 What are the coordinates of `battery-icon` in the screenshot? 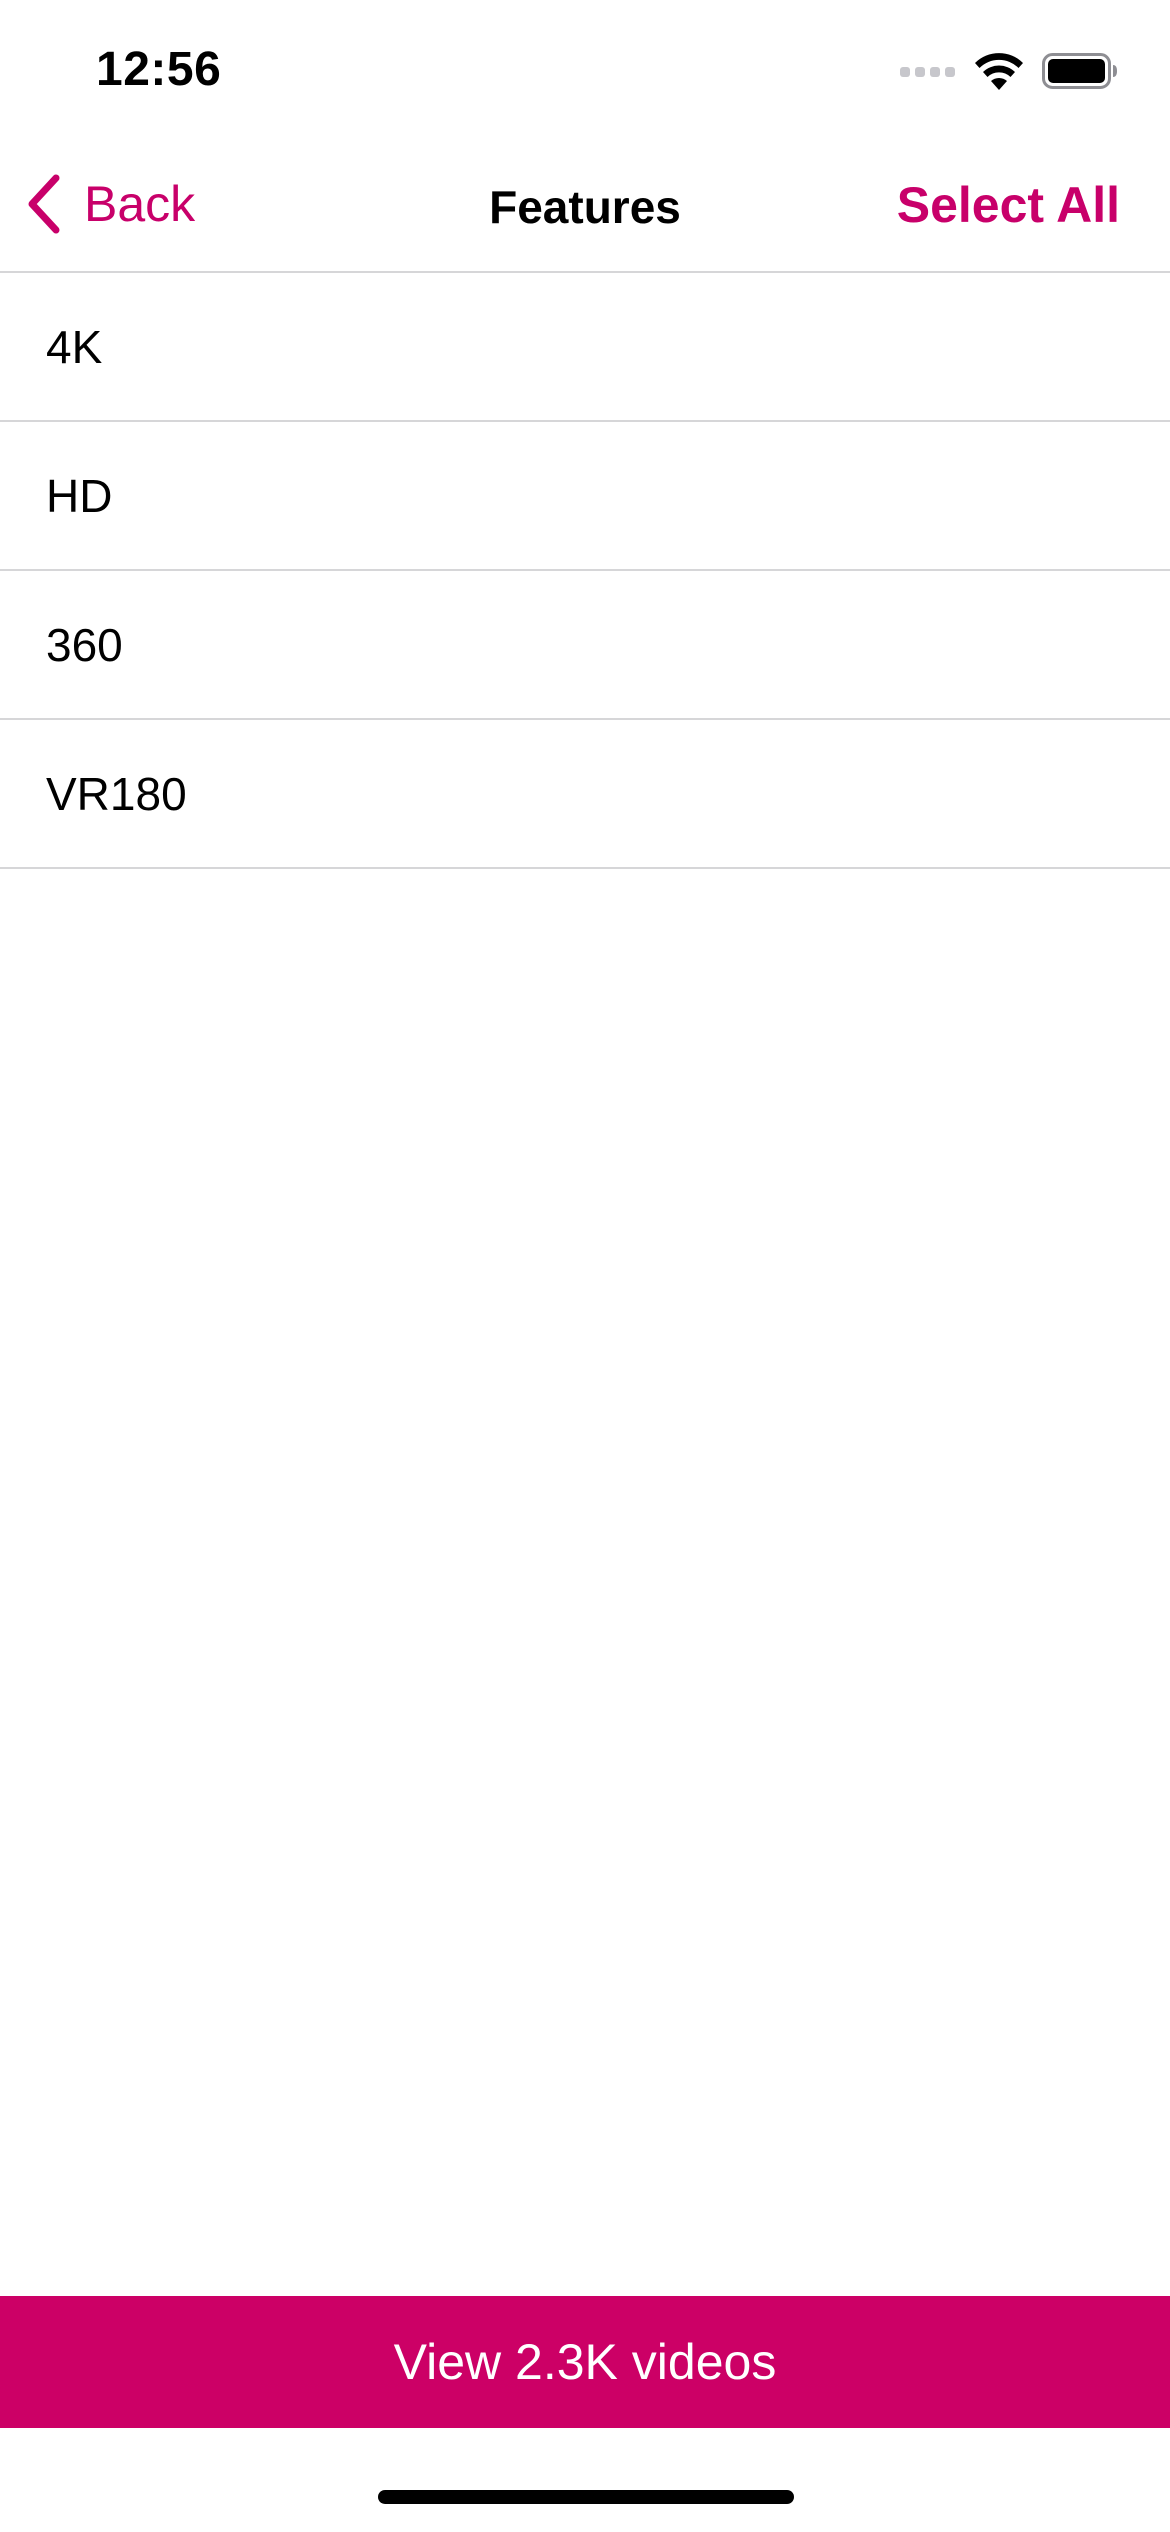 It's located at (1079, 71).